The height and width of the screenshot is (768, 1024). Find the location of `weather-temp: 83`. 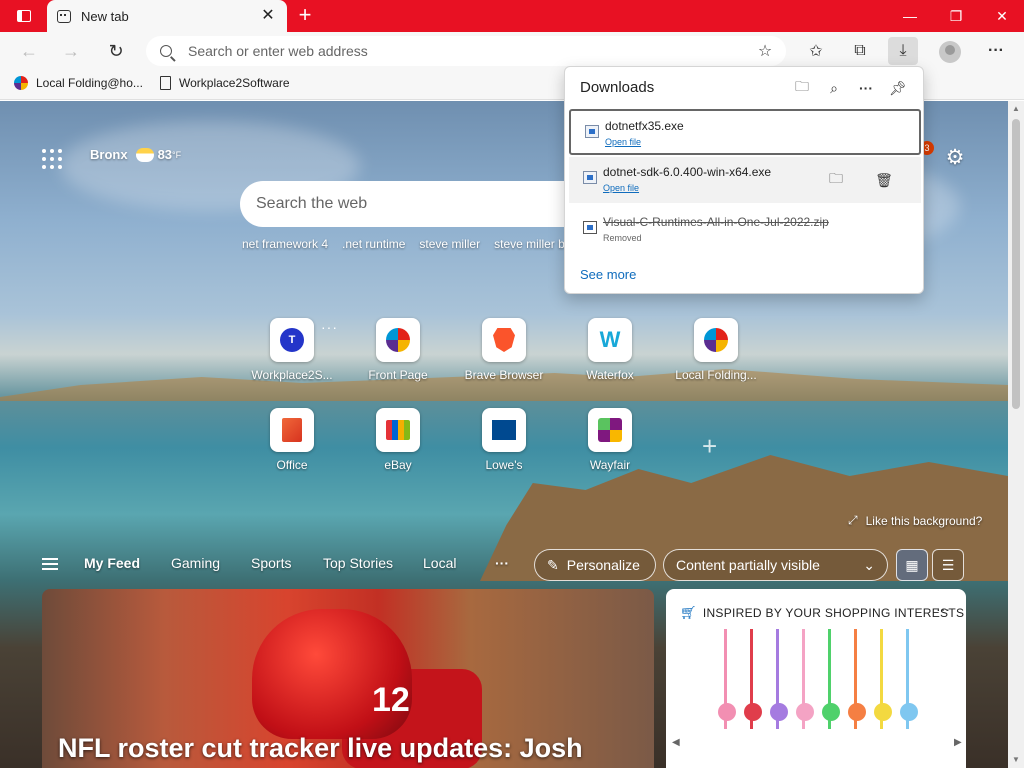

weather-temp: 83 is located at coordinates (165, 154).